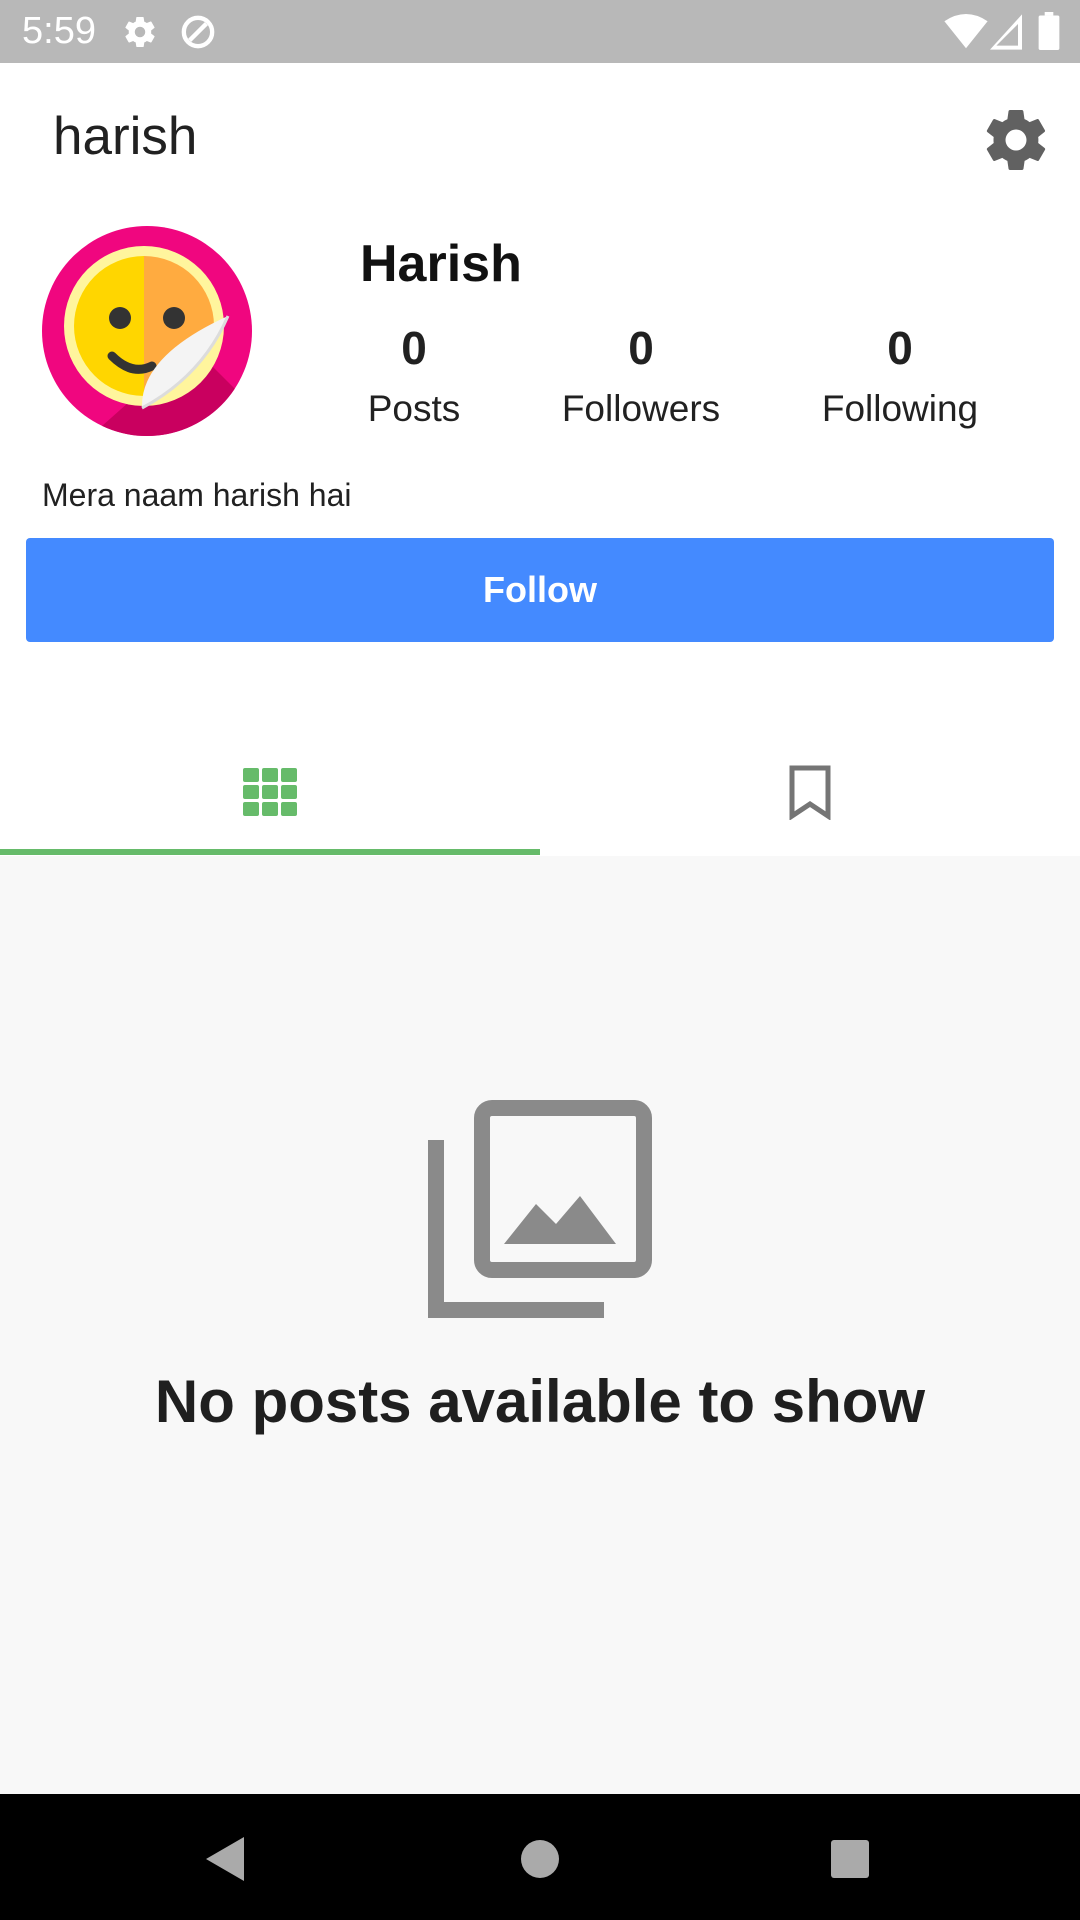 The width and height of the screenshot is (1080, 1920). I want to click on tab-posts-grid, so click(270, 798).